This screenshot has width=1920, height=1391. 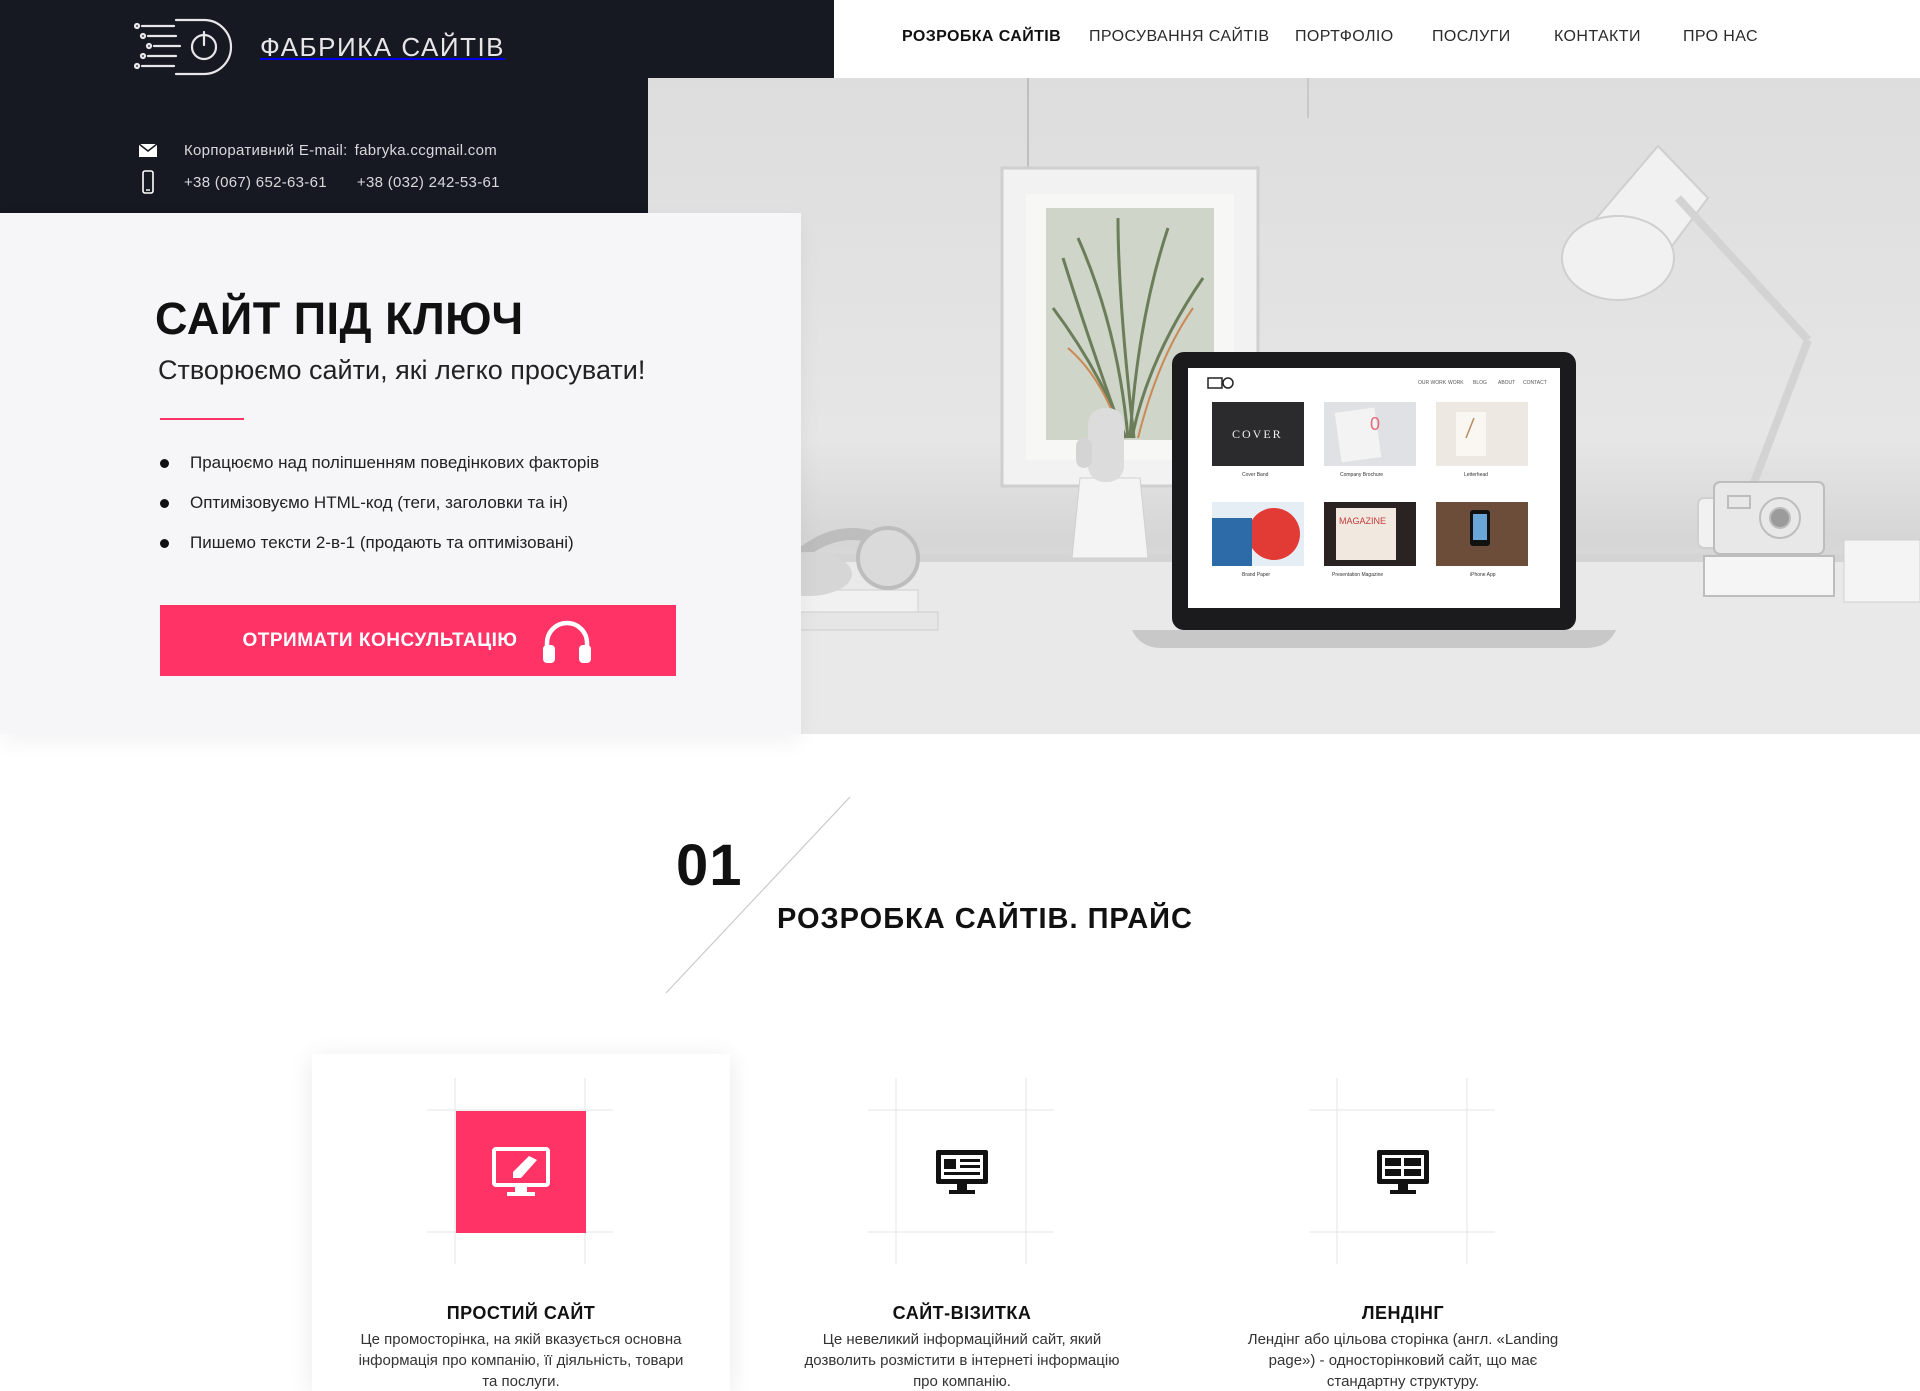 What do you see at coordinates (981, 37) in the screenshot?
I see `nav-item-development: РОЗРОБКА САЙТІВ` at bounding box center [981, 37].